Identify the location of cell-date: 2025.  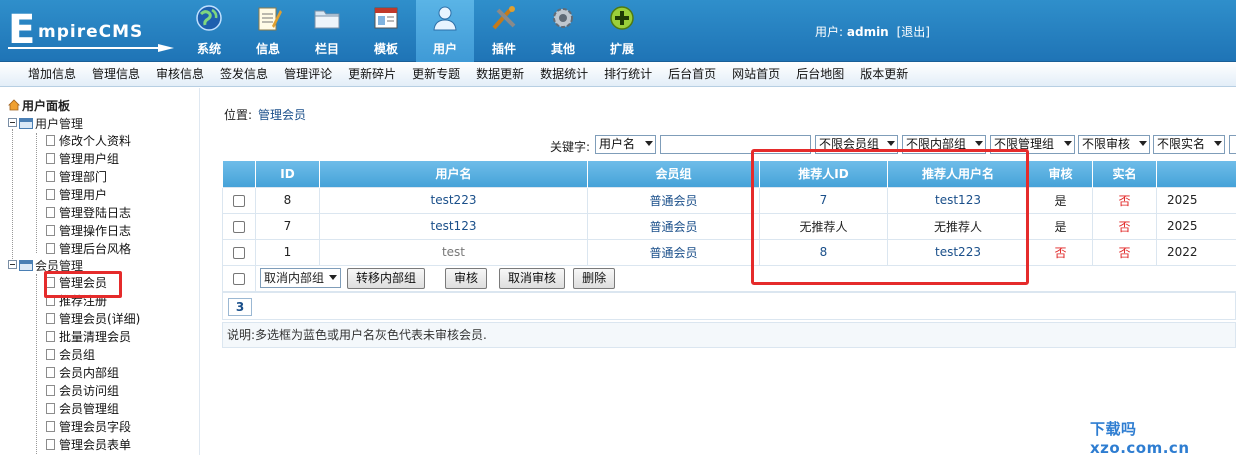
(1196, 226).